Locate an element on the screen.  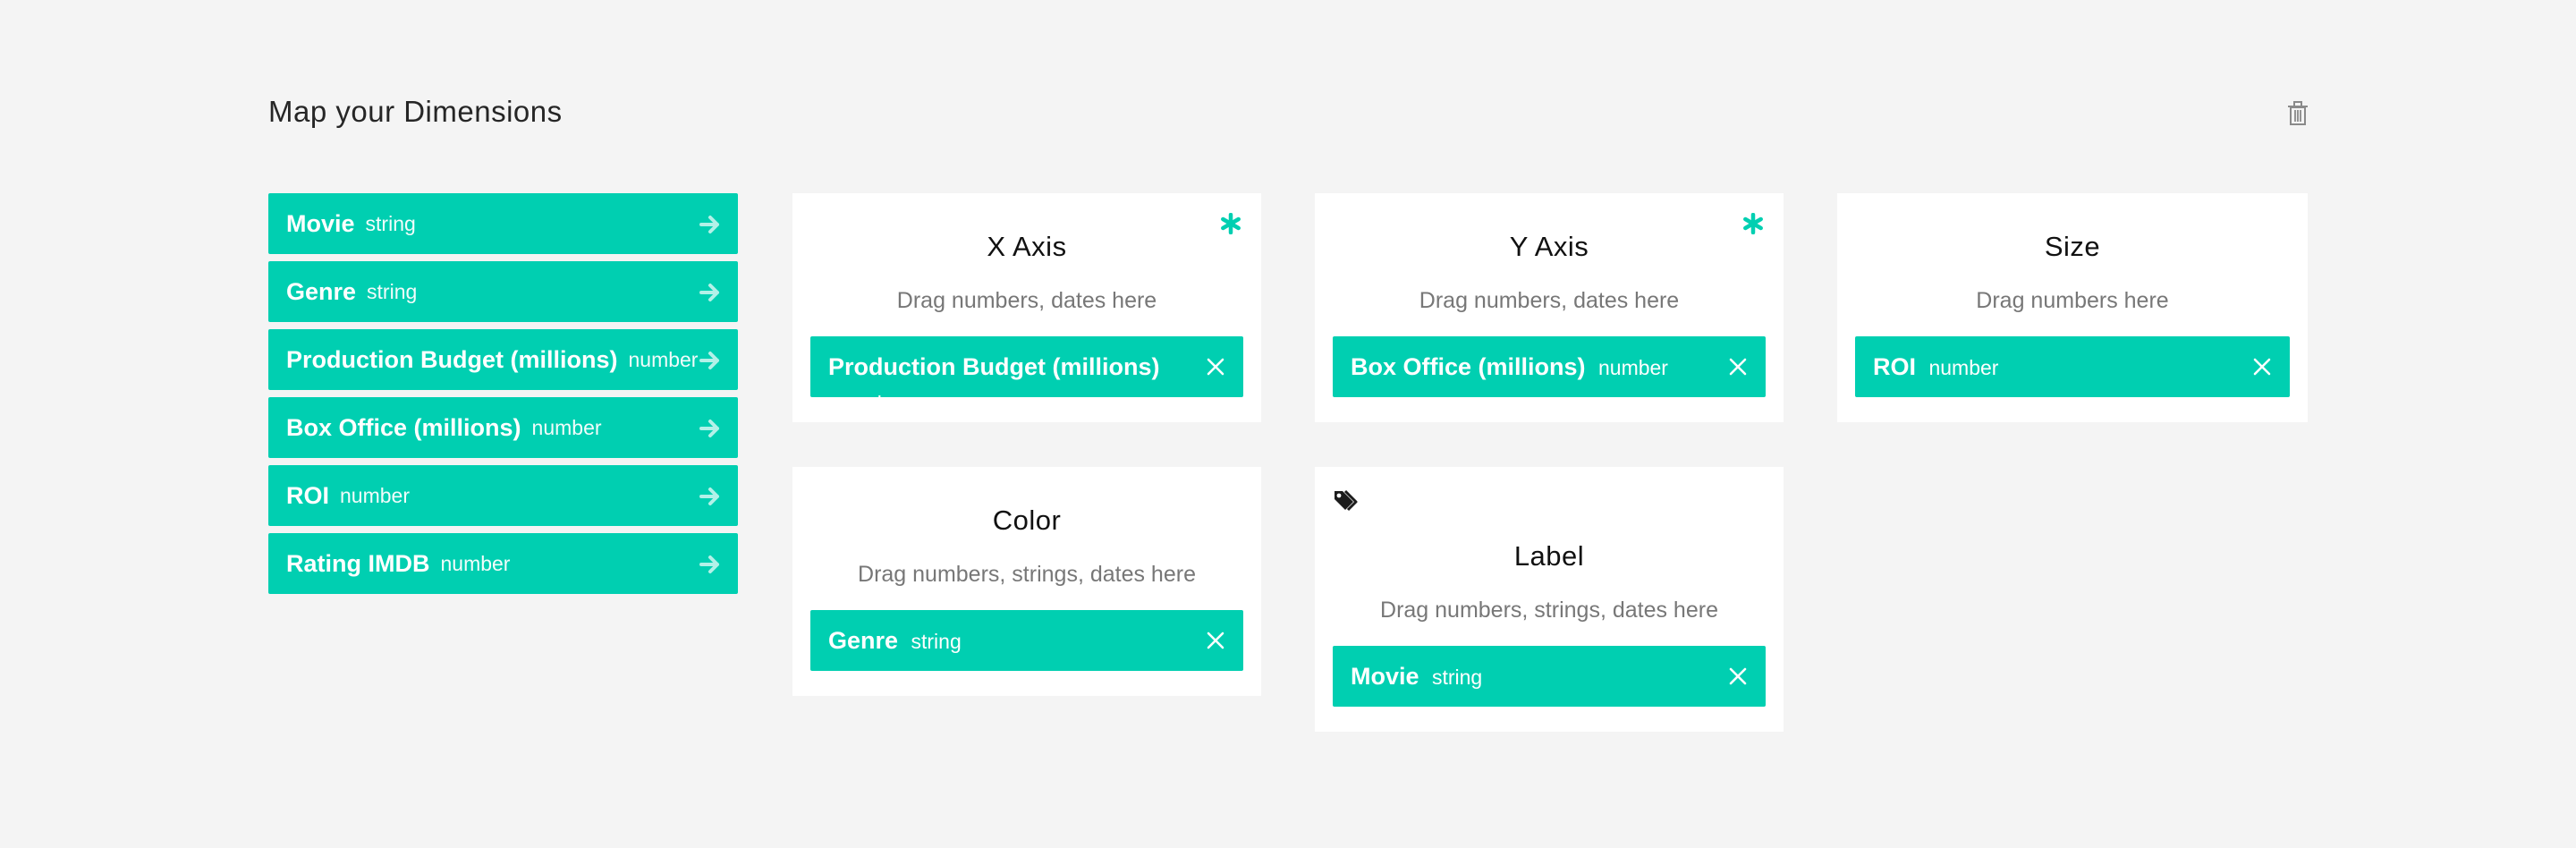
card-title: Label is located at coordinates (1549, 556).